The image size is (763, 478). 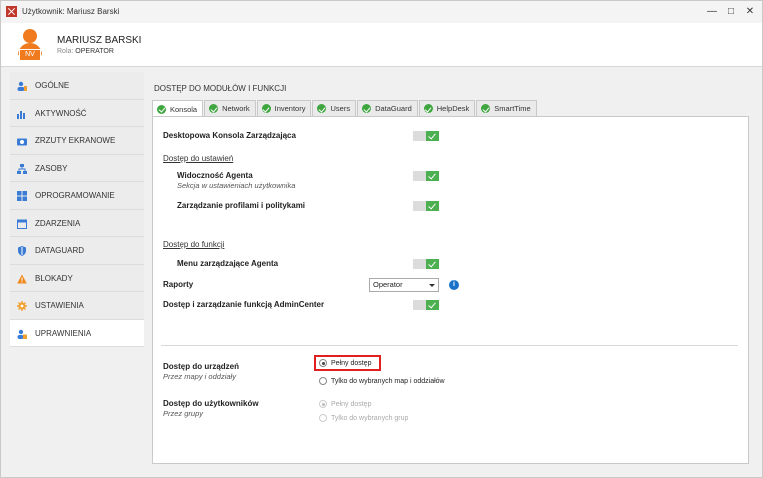 What do you see at coordinates (58, 223) in the screenshot?
I see `sidebar-item-label: ZDARZENIA` at bounding box center [58, 223].